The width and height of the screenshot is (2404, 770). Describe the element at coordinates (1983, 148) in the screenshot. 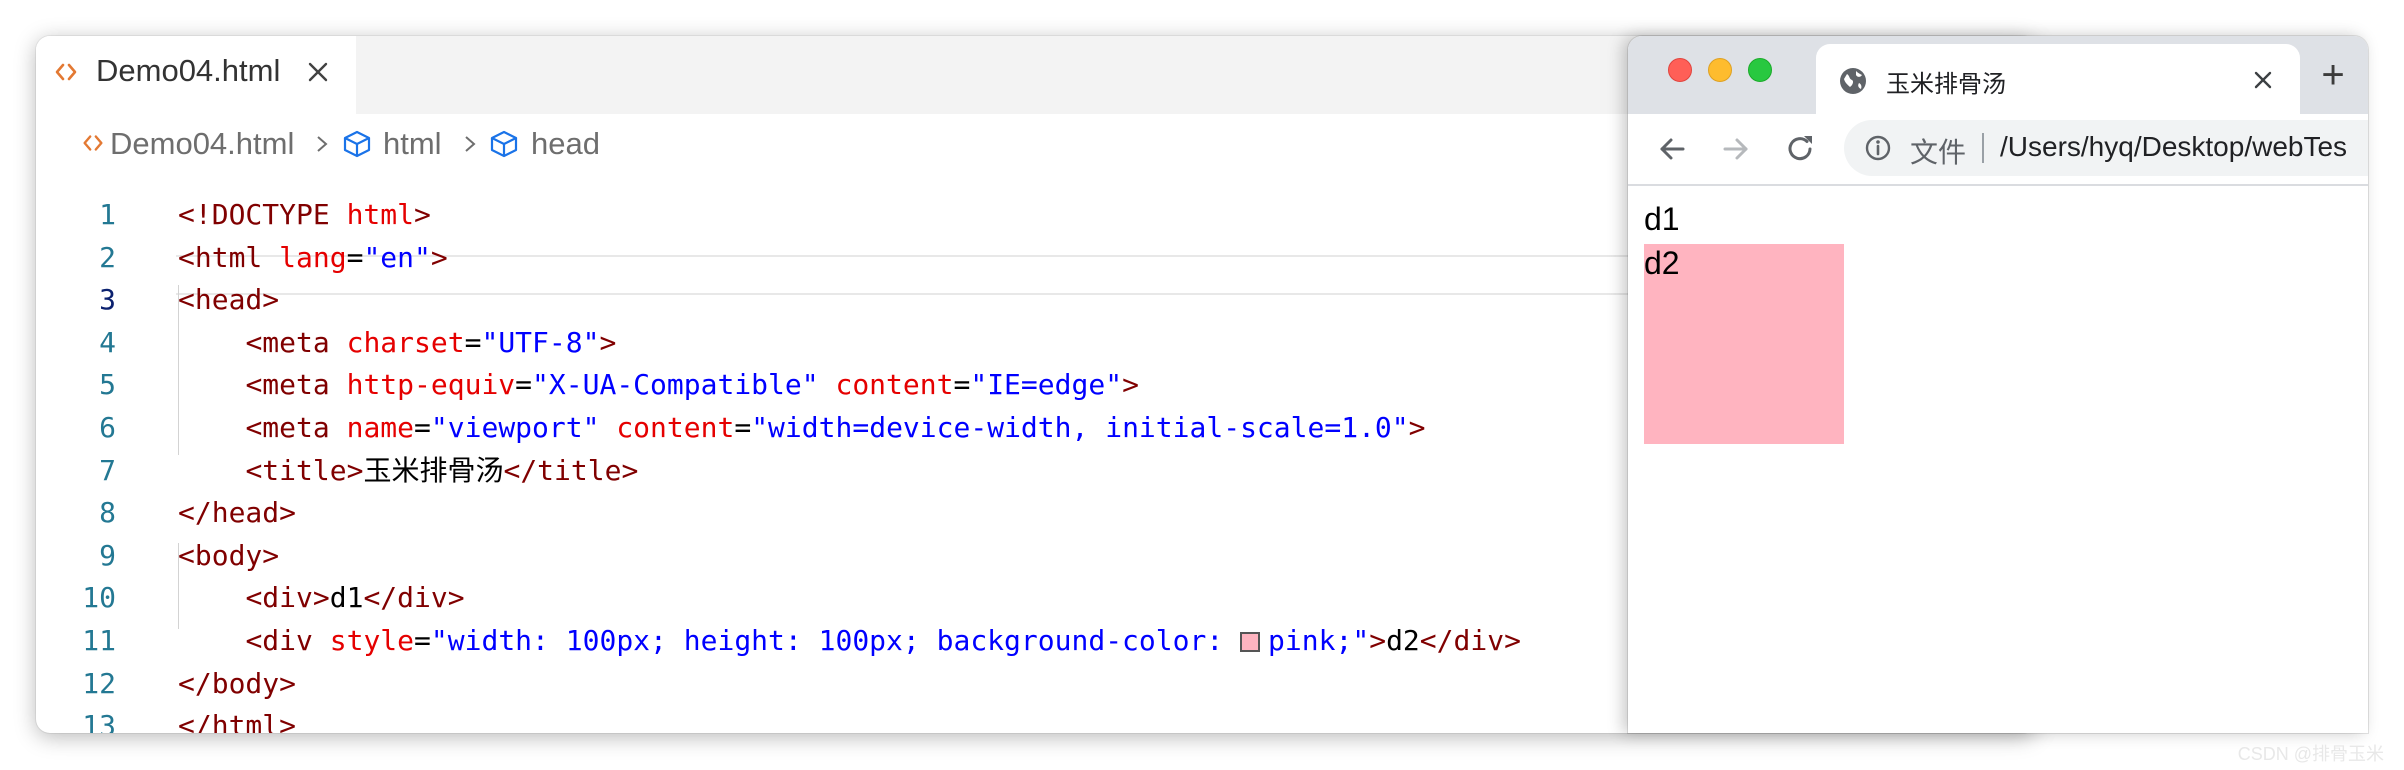

I see `address-divider` at that location.